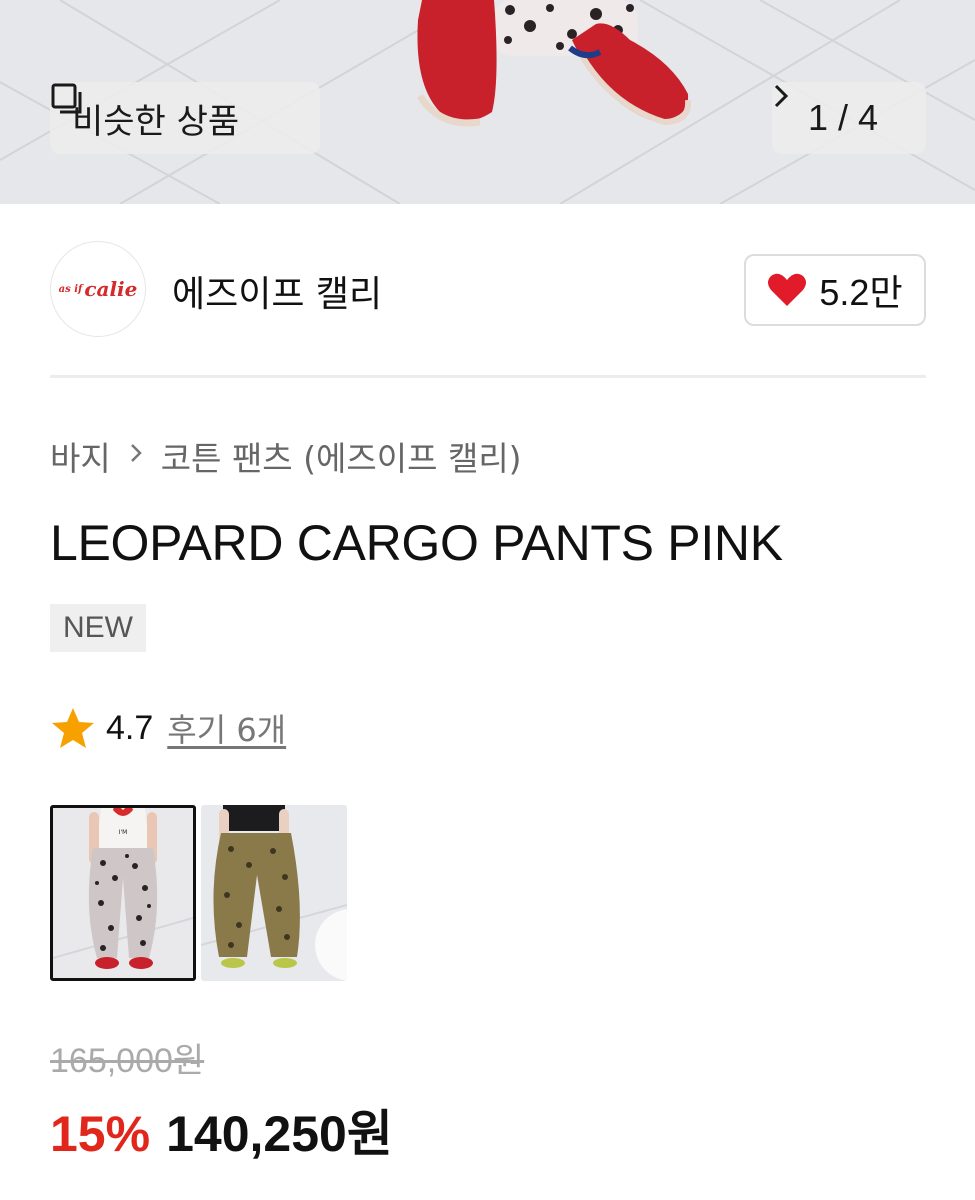 The height and width of the screenshot is (1200, 975). I want to click on rating-row: 4.7 후기 6개, so click(168, 728).